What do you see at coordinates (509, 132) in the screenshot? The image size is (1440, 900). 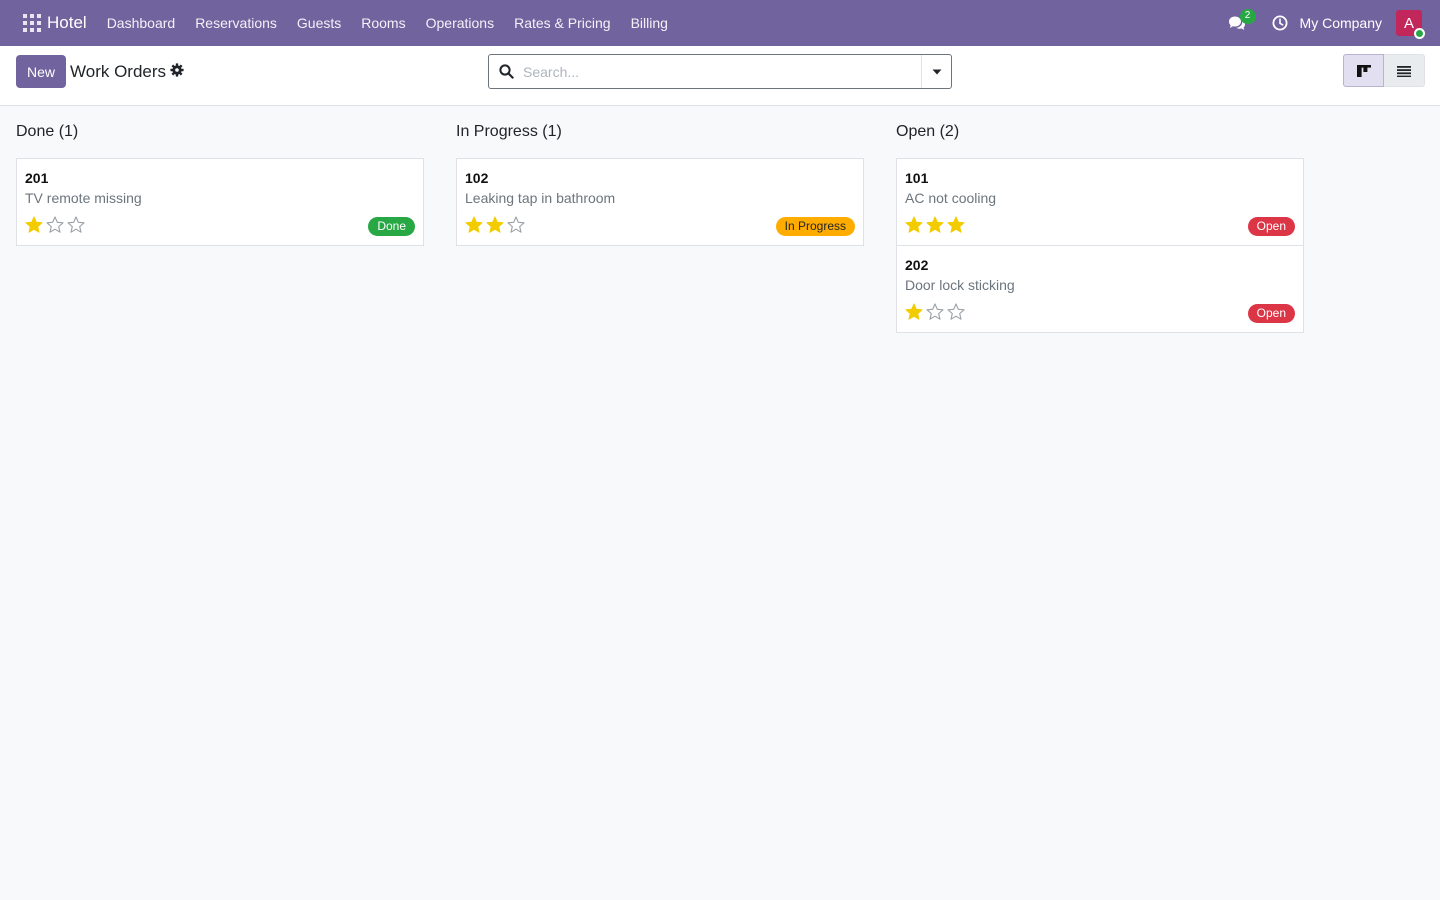 I see `column-title: In Progress (1)` at bounding box center [509, 132].